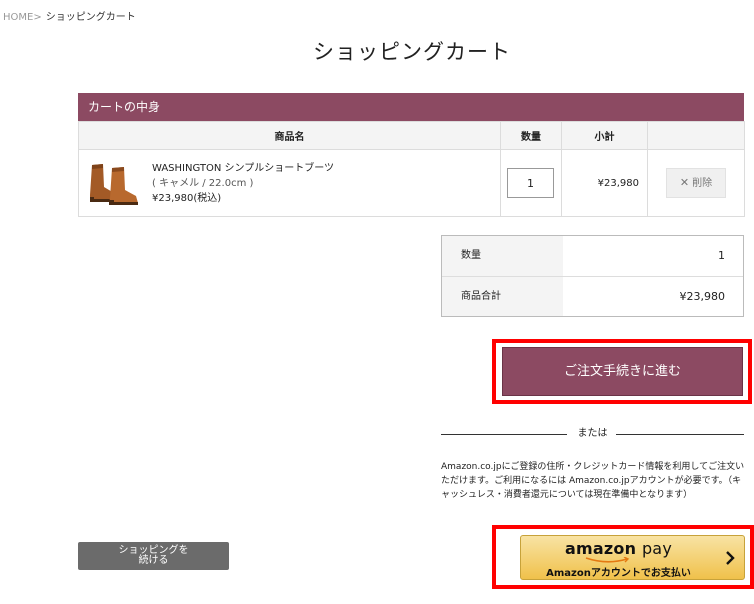 This screenshot has width=754, height=604. I want to click on actions-cell: ✕ 削除, so click(696, 183).